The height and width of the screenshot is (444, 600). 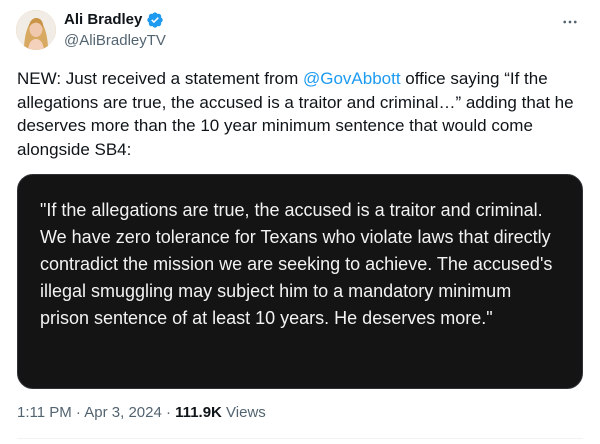 What do you see at coordinates (300, 438) in the screenshot?
I see `divider` at bounding box center [300, 438].